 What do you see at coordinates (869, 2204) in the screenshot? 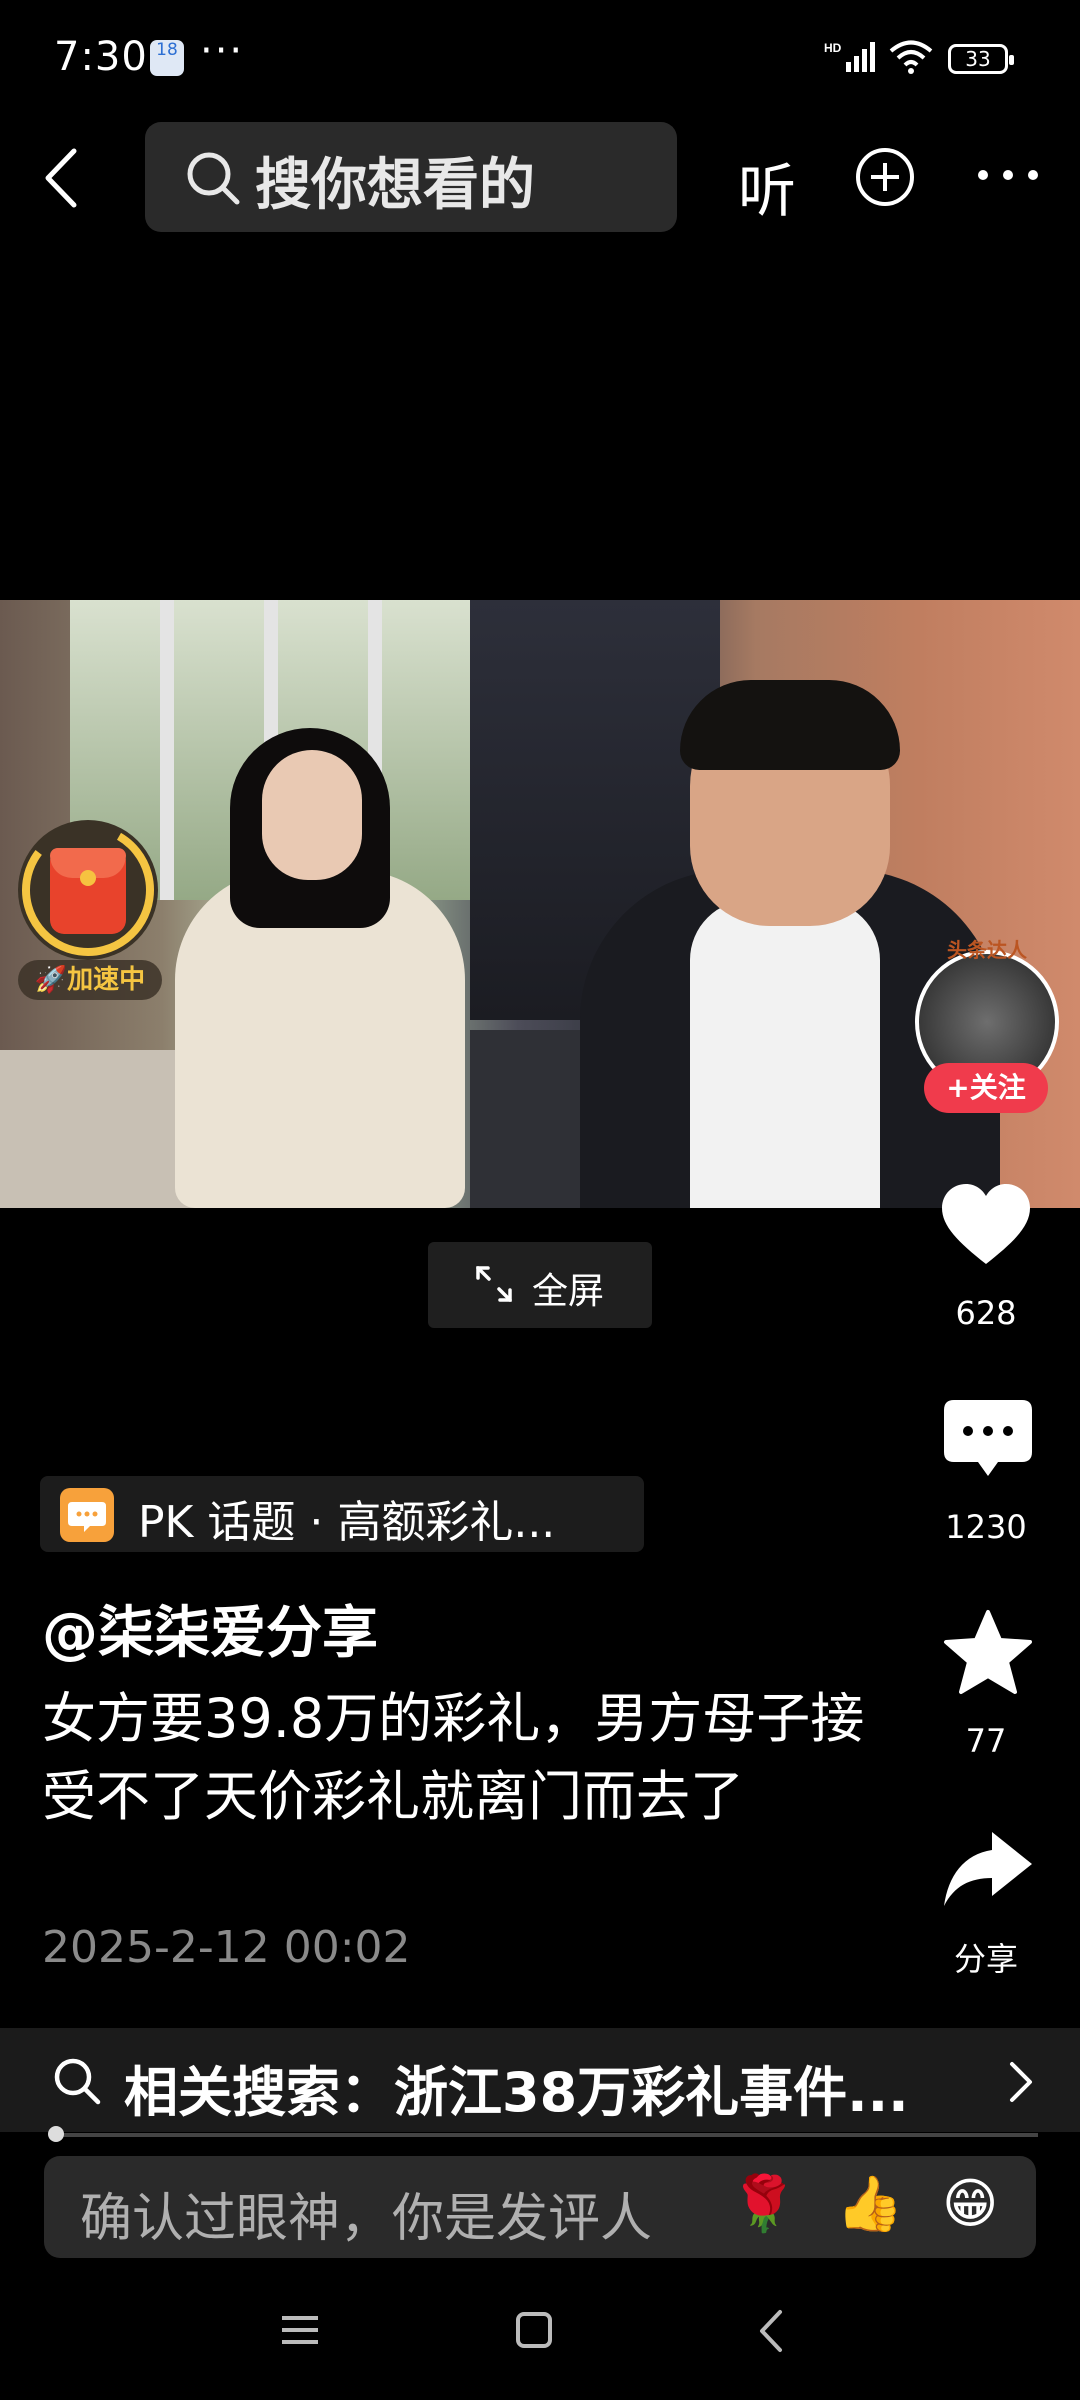
I see `thumbs-up-emoji-button: 👍` at bounding box center [869, 2204].